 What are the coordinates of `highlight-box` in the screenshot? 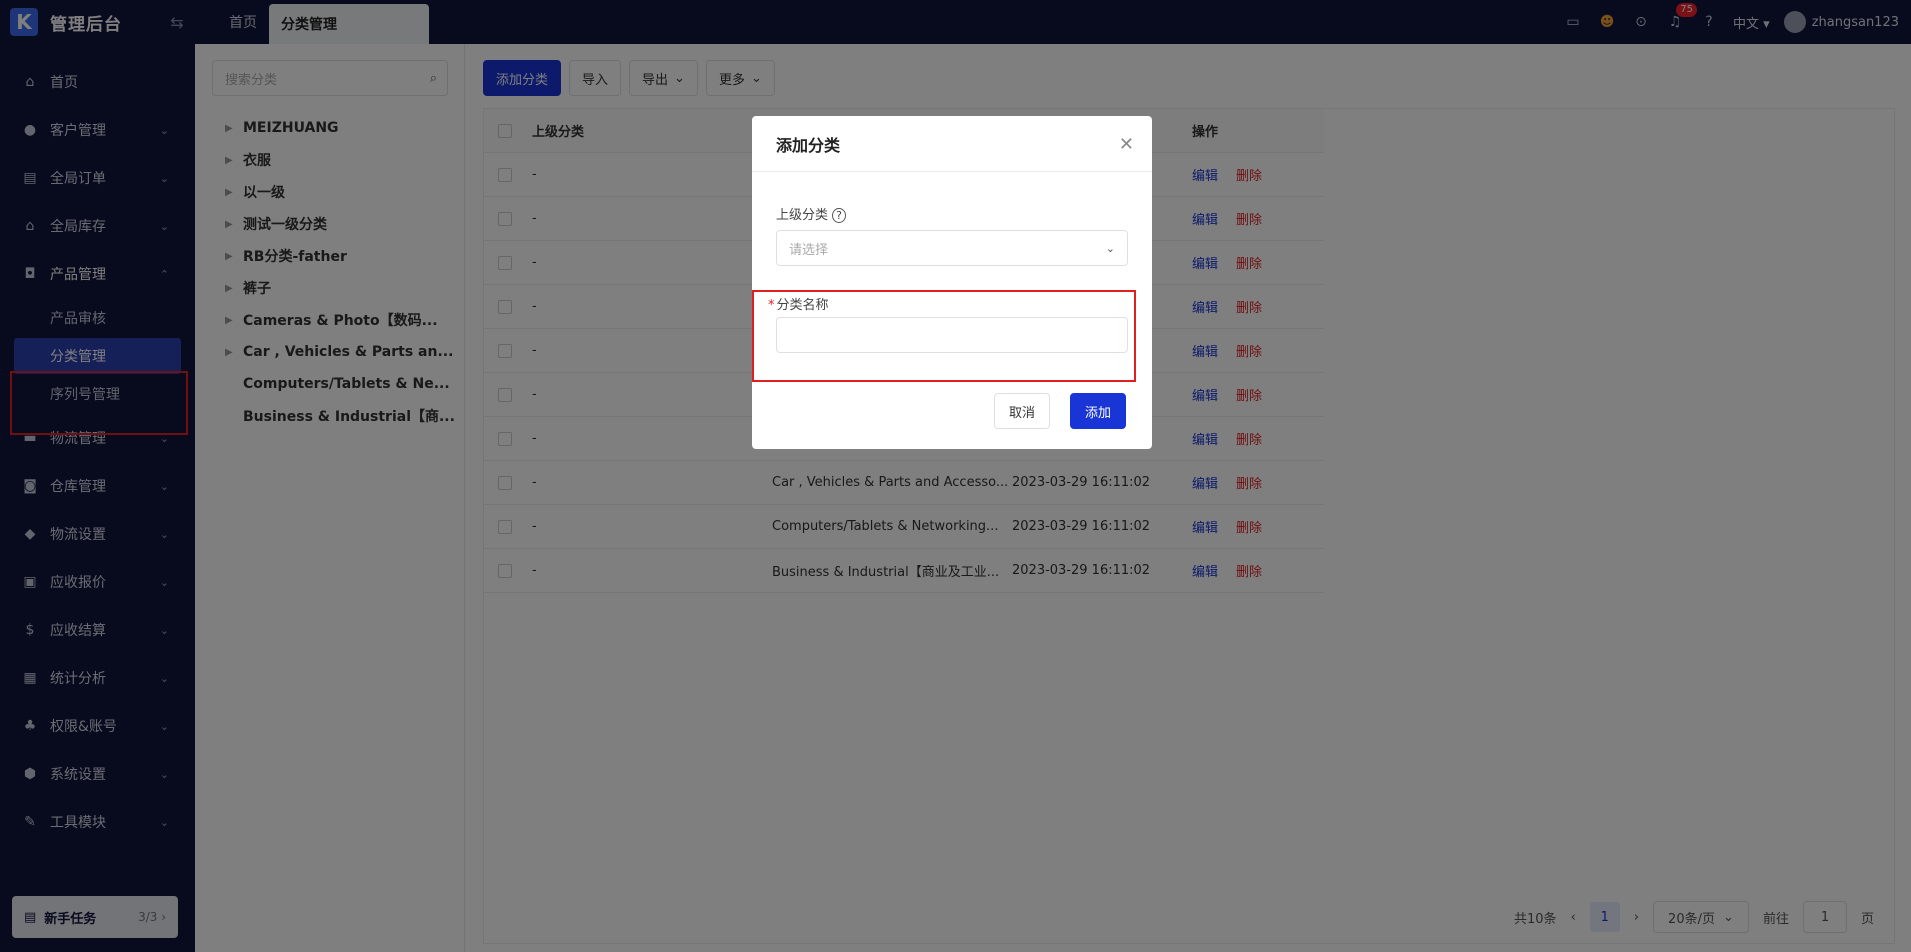 It's located at (944, 336).